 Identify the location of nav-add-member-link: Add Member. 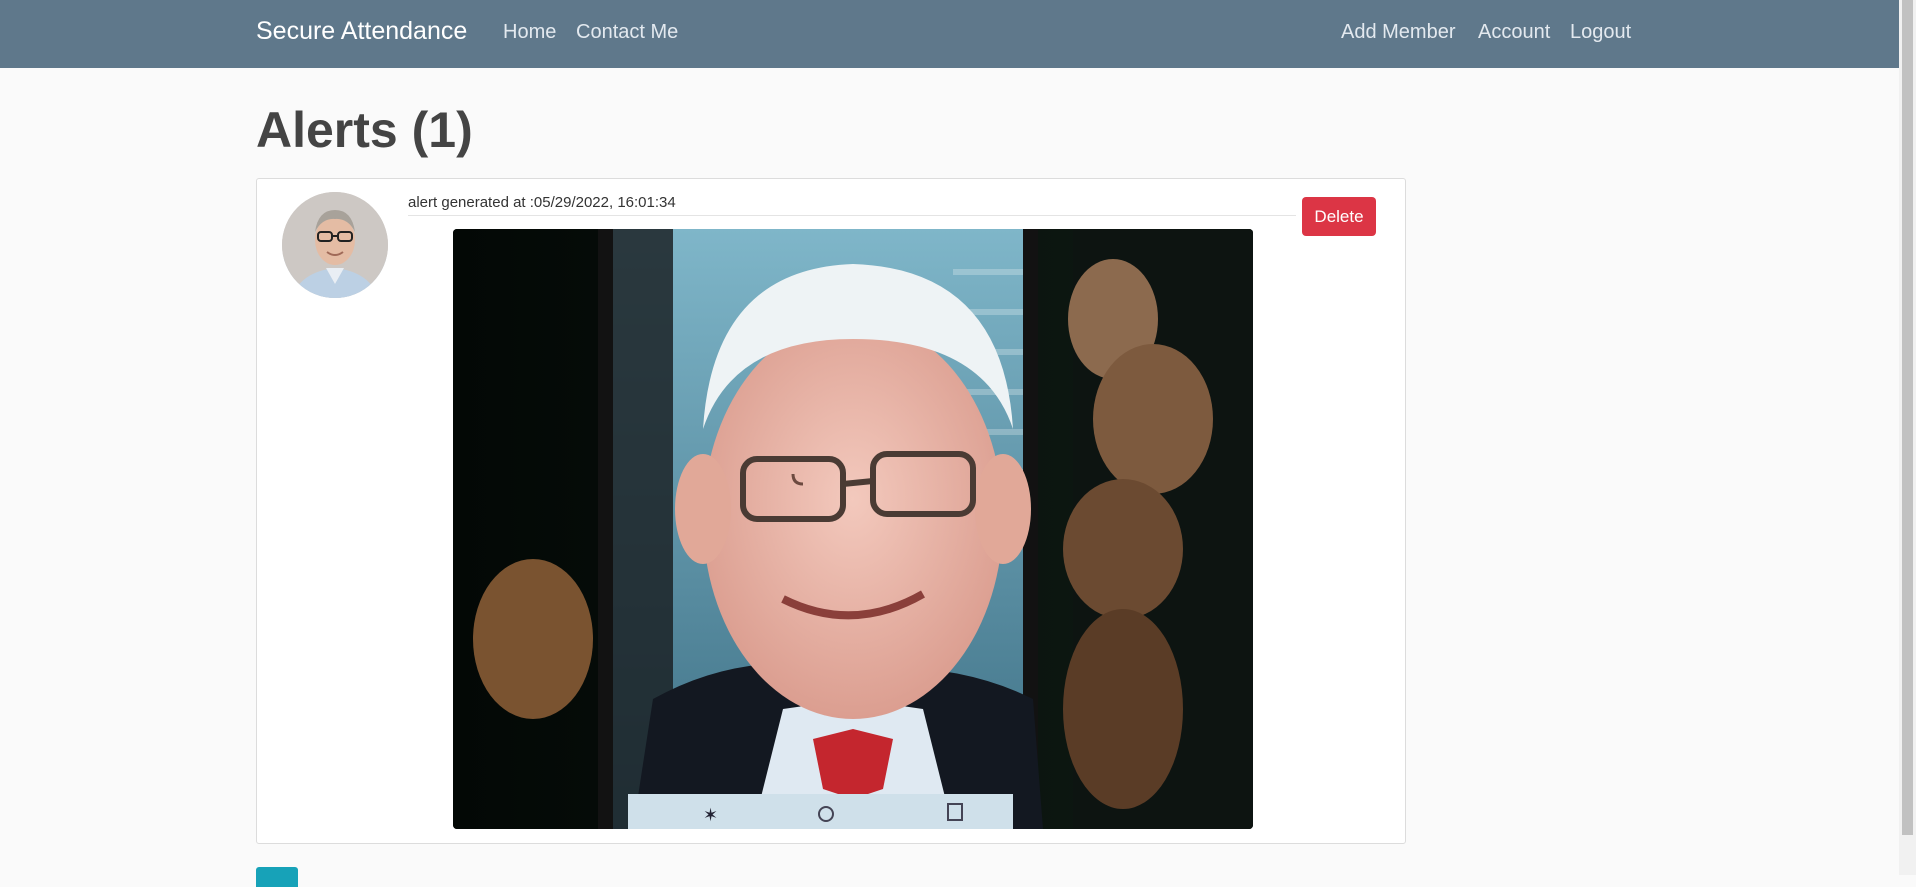
(1398, 32).